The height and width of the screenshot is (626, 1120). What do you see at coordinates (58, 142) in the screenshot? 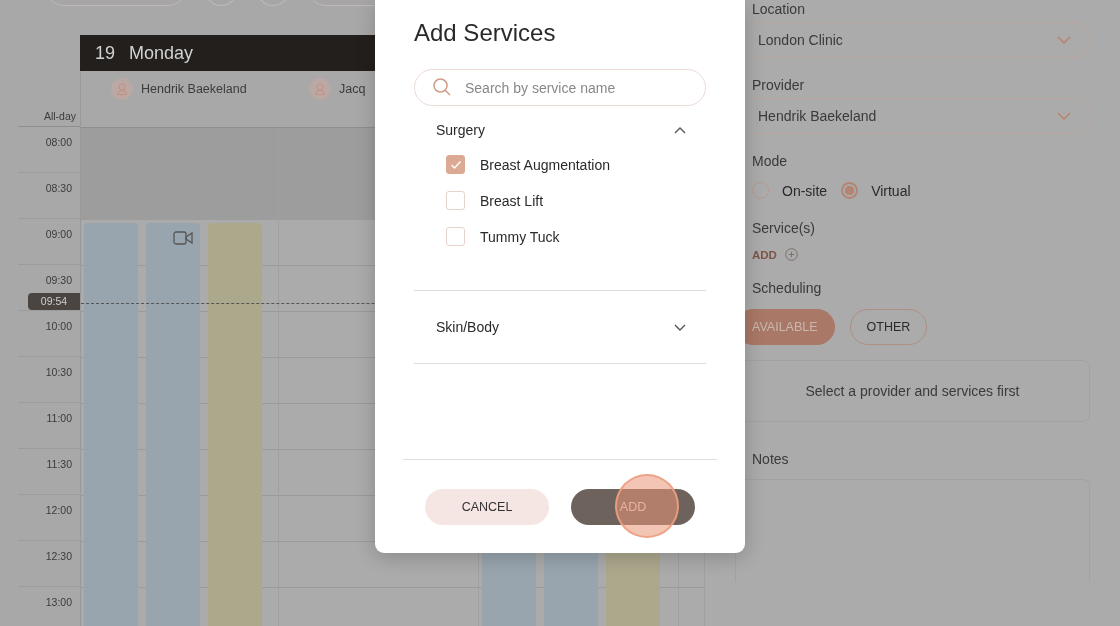
I see `time-label: 08:00` at bounding box center [58, 142].